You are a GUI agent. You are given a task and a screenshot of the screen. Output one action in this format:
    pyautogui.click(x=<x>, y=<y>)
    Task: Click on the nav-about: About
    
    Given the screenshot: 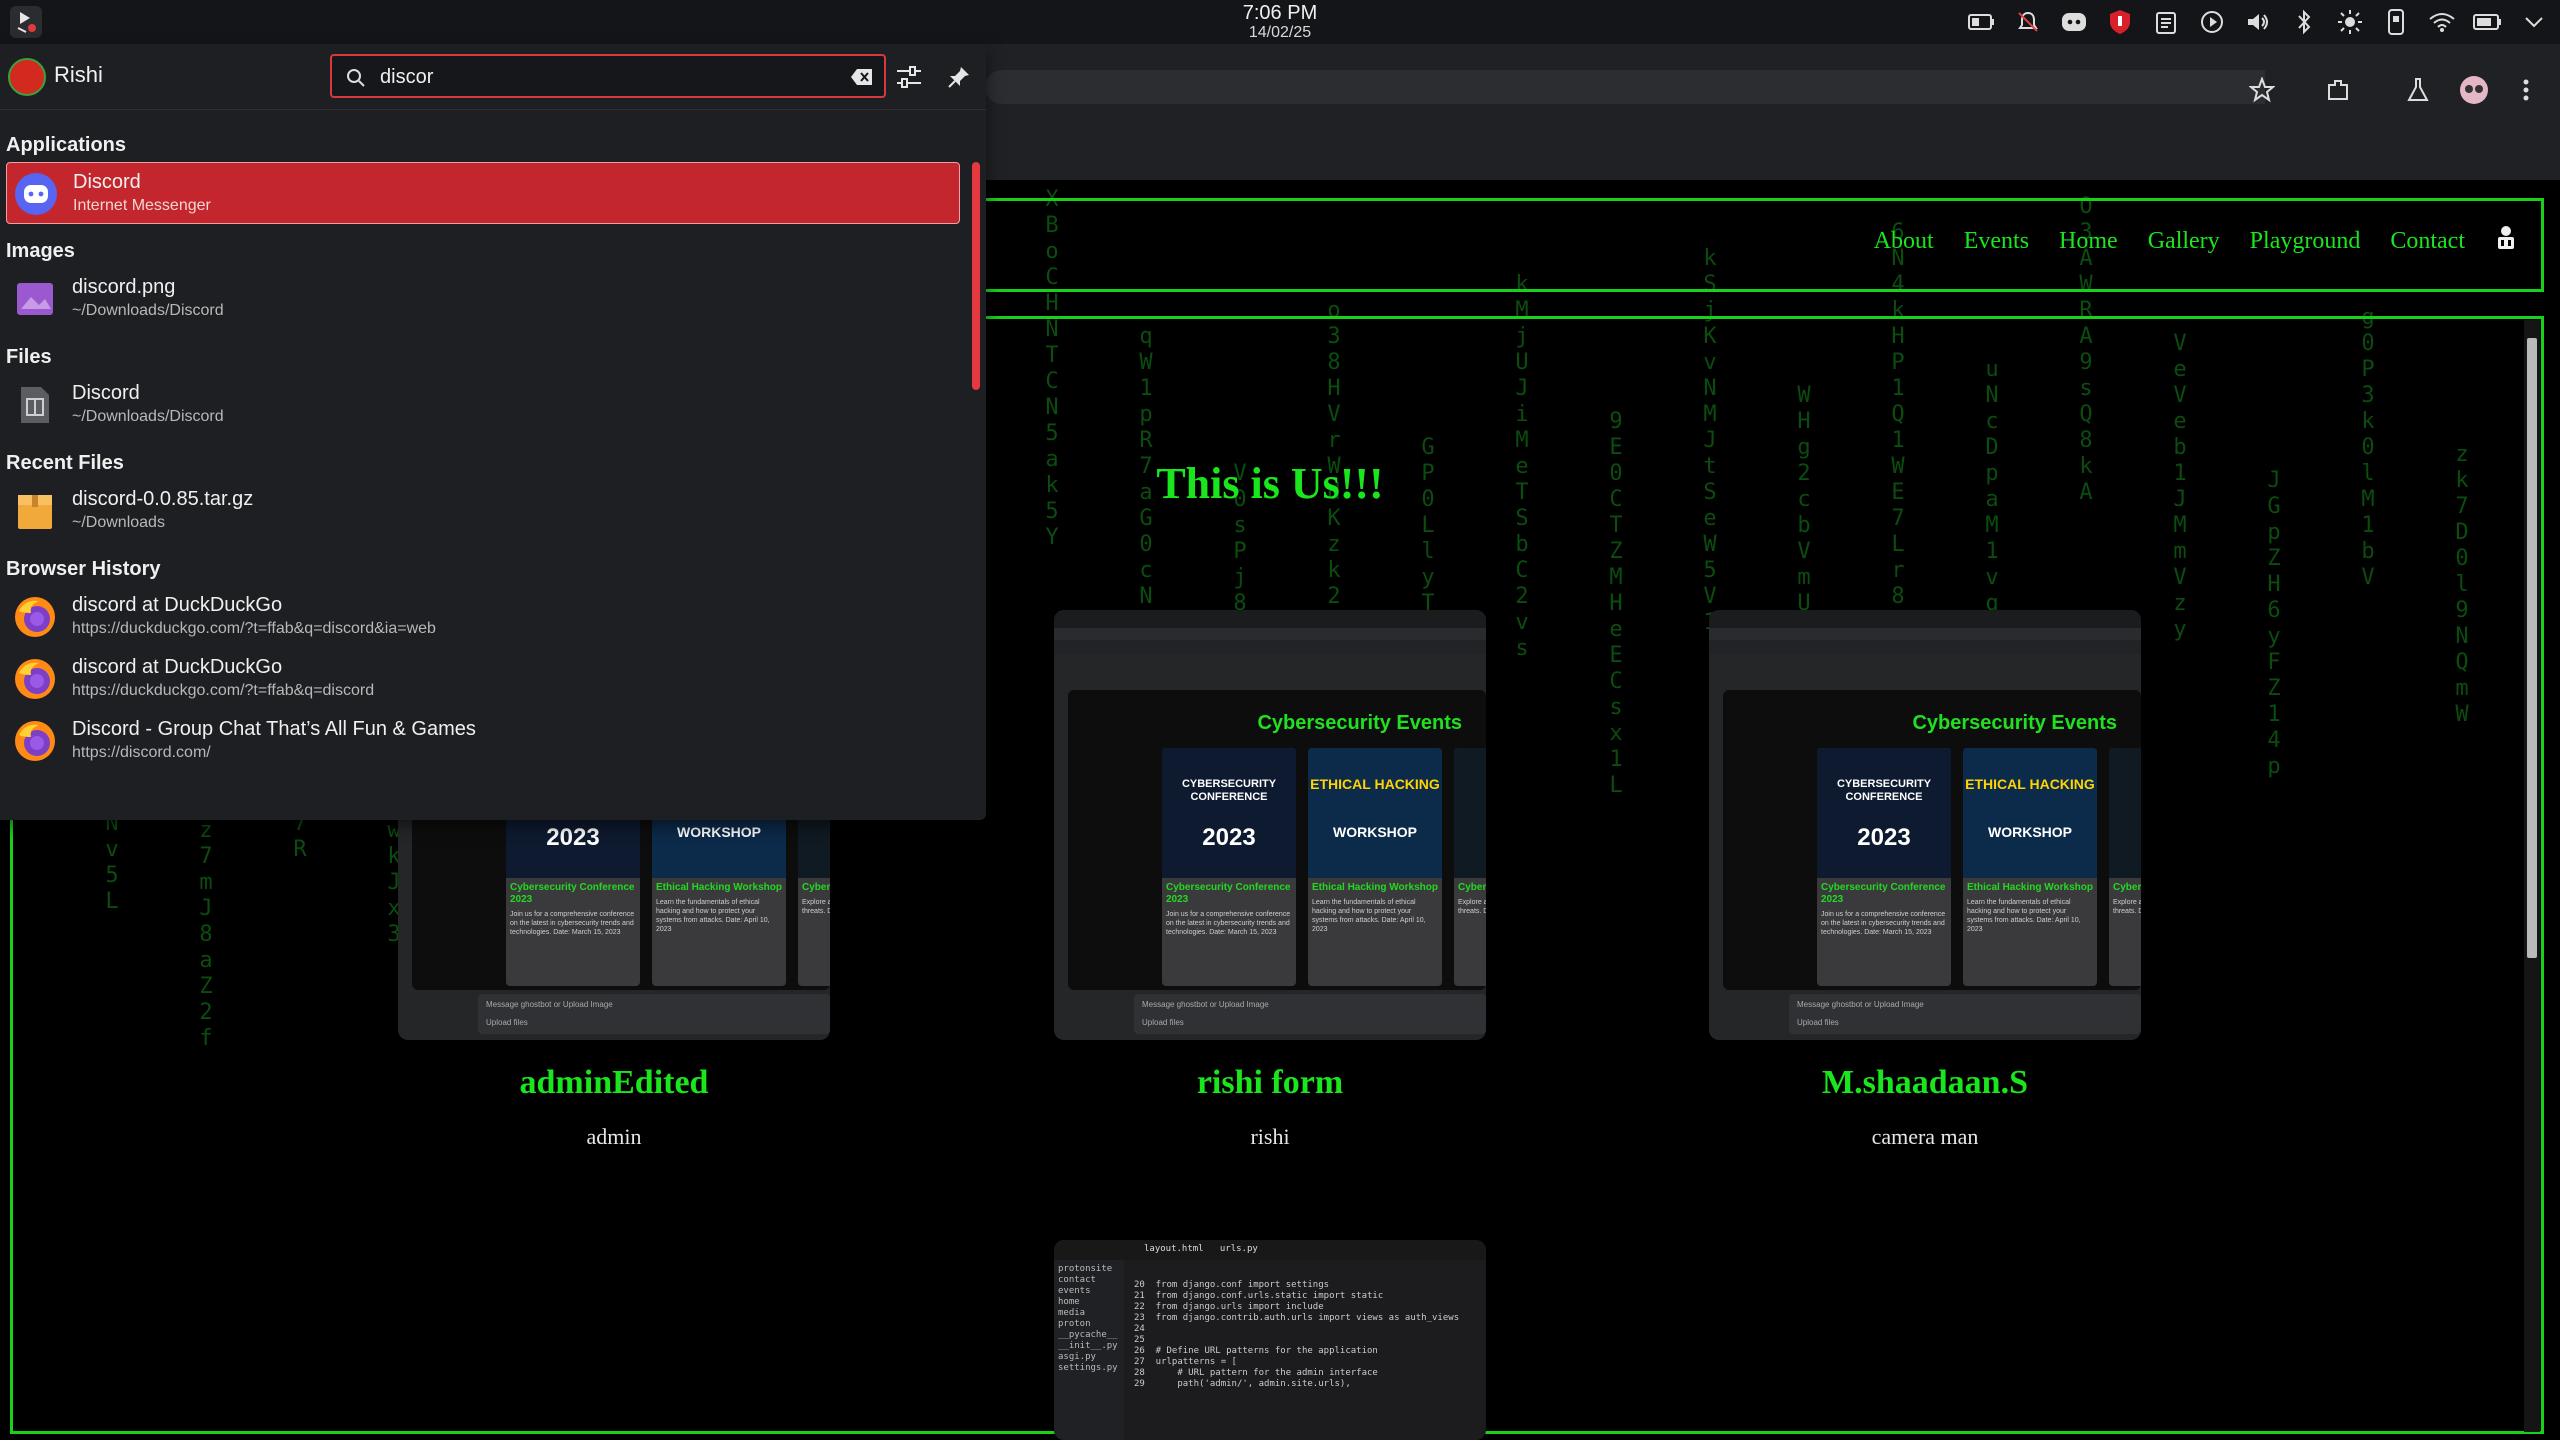 What is the action you would take?
    pyautogui.click(x=1904, y=241)
    